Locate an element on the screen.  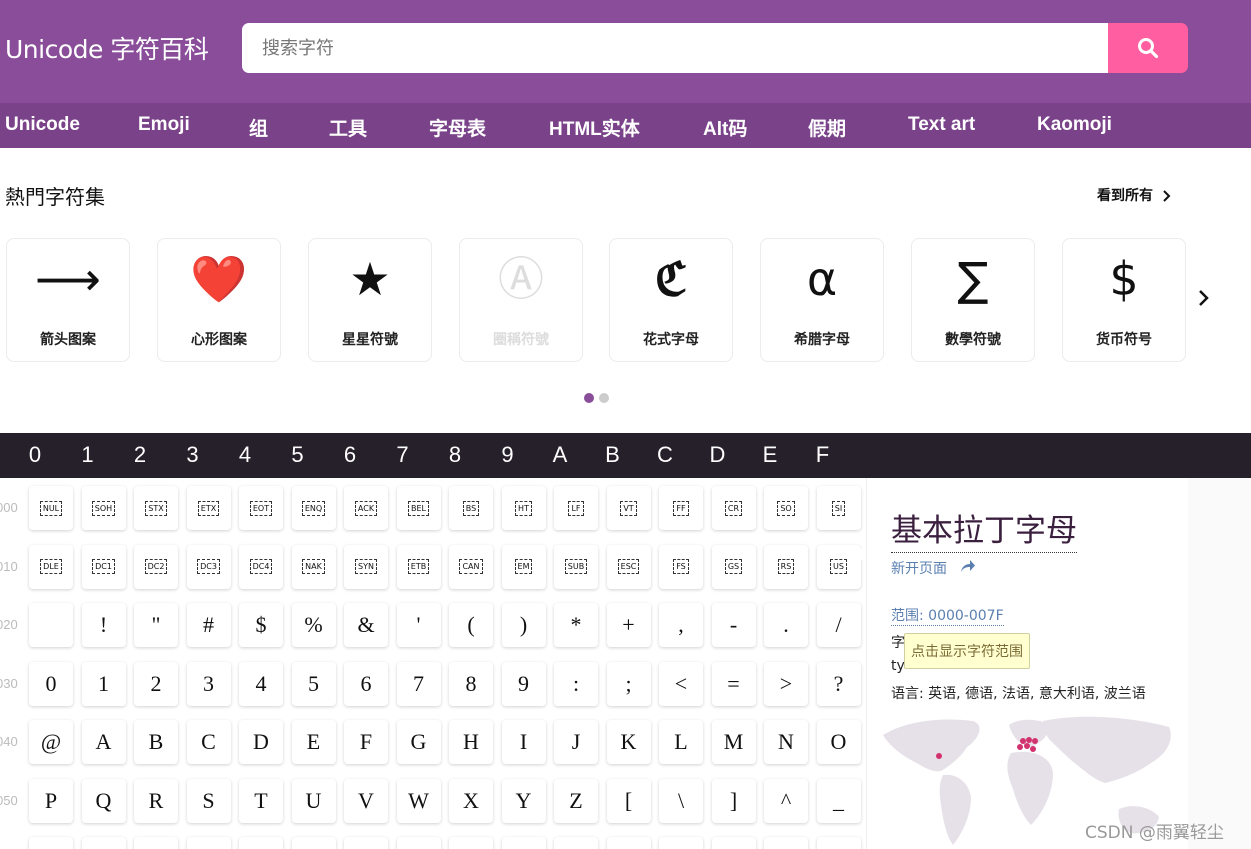
char-cell: ACK is located at coordinates (366, 508).